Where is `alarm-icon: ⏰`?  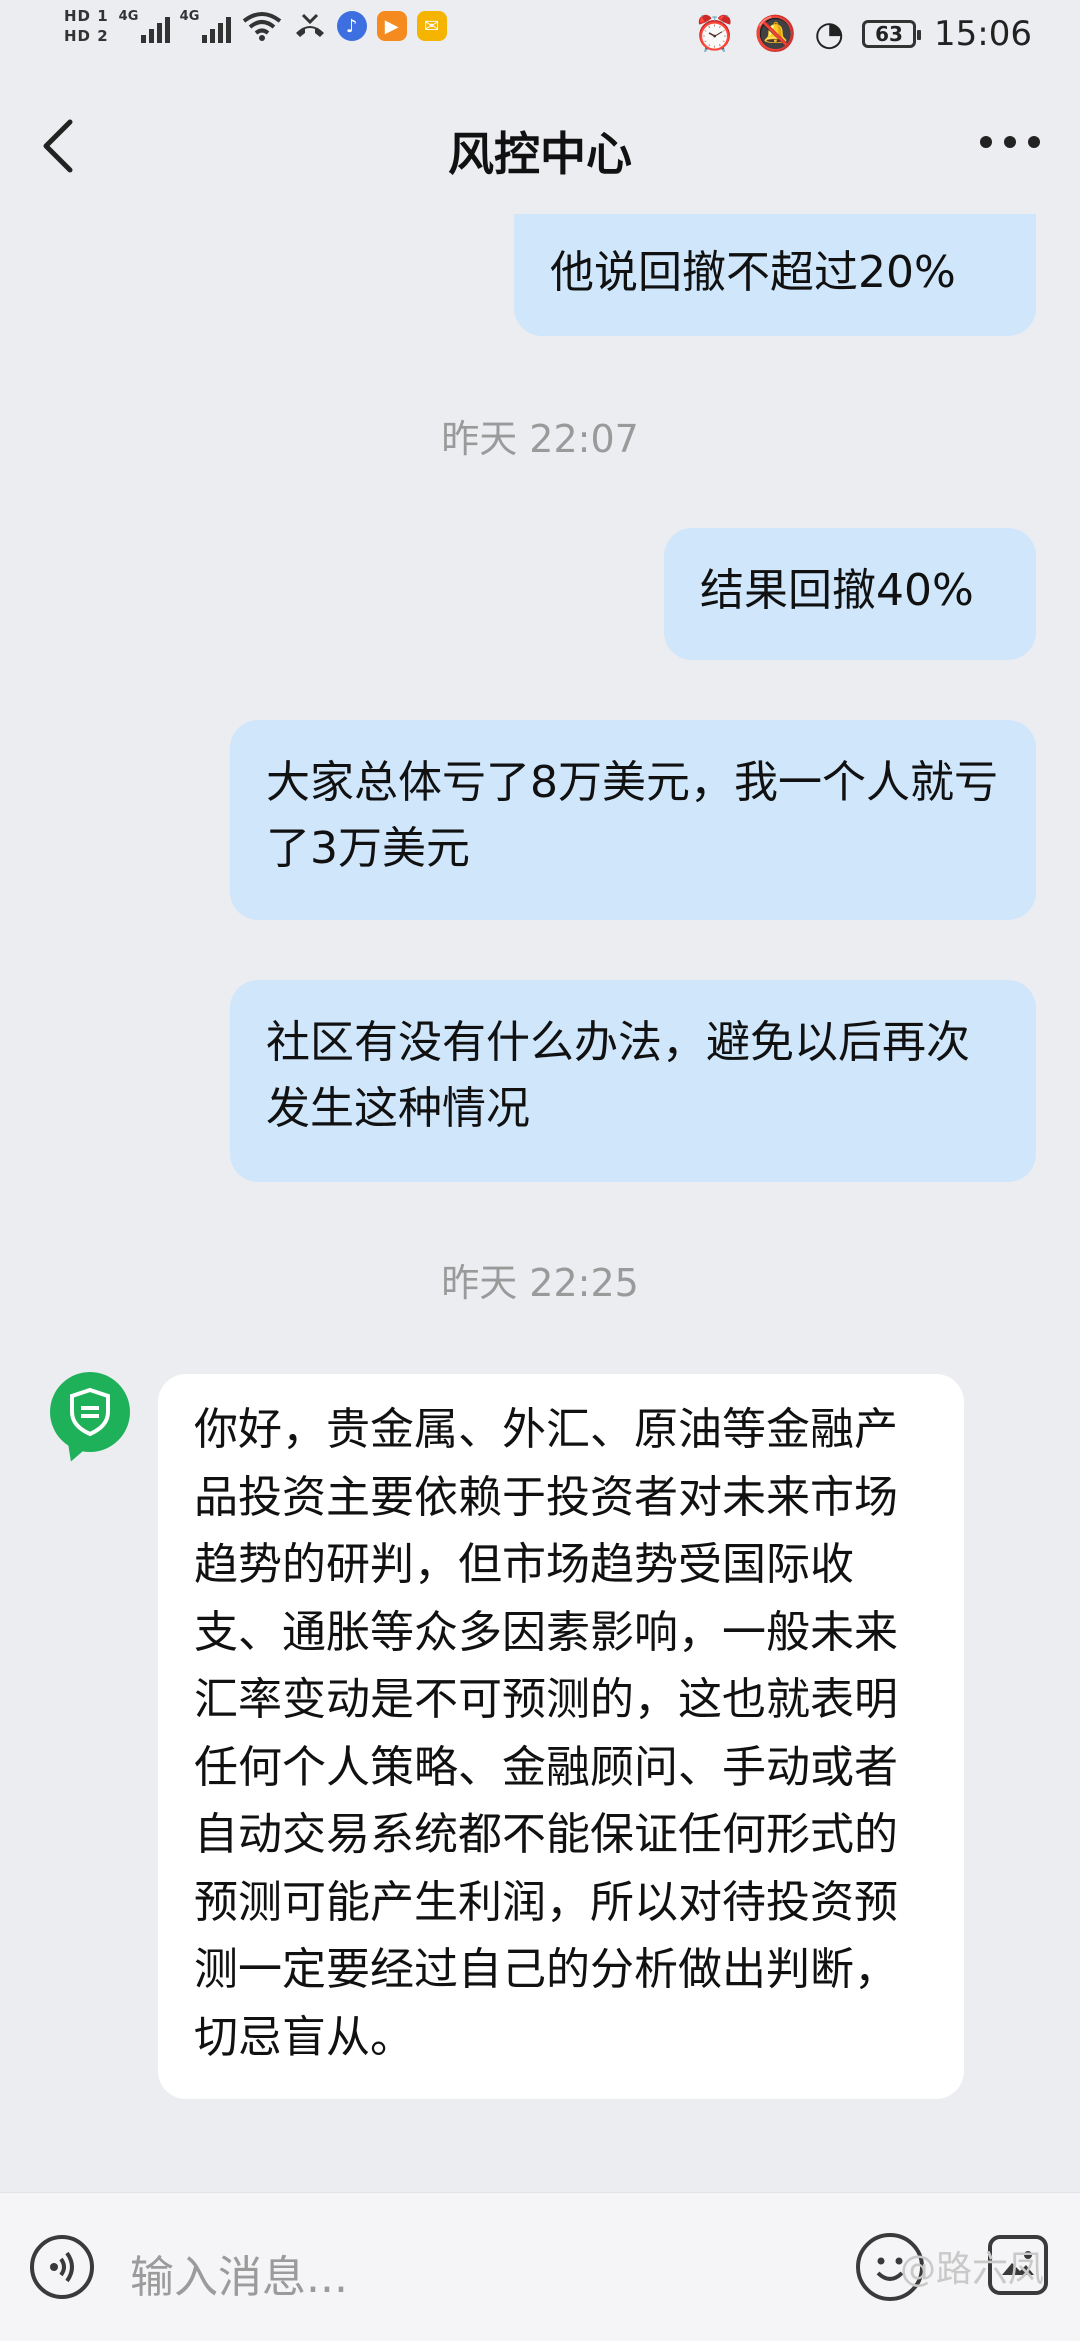
alarm-icon: ⏰ is located at coordinates (714, 34).